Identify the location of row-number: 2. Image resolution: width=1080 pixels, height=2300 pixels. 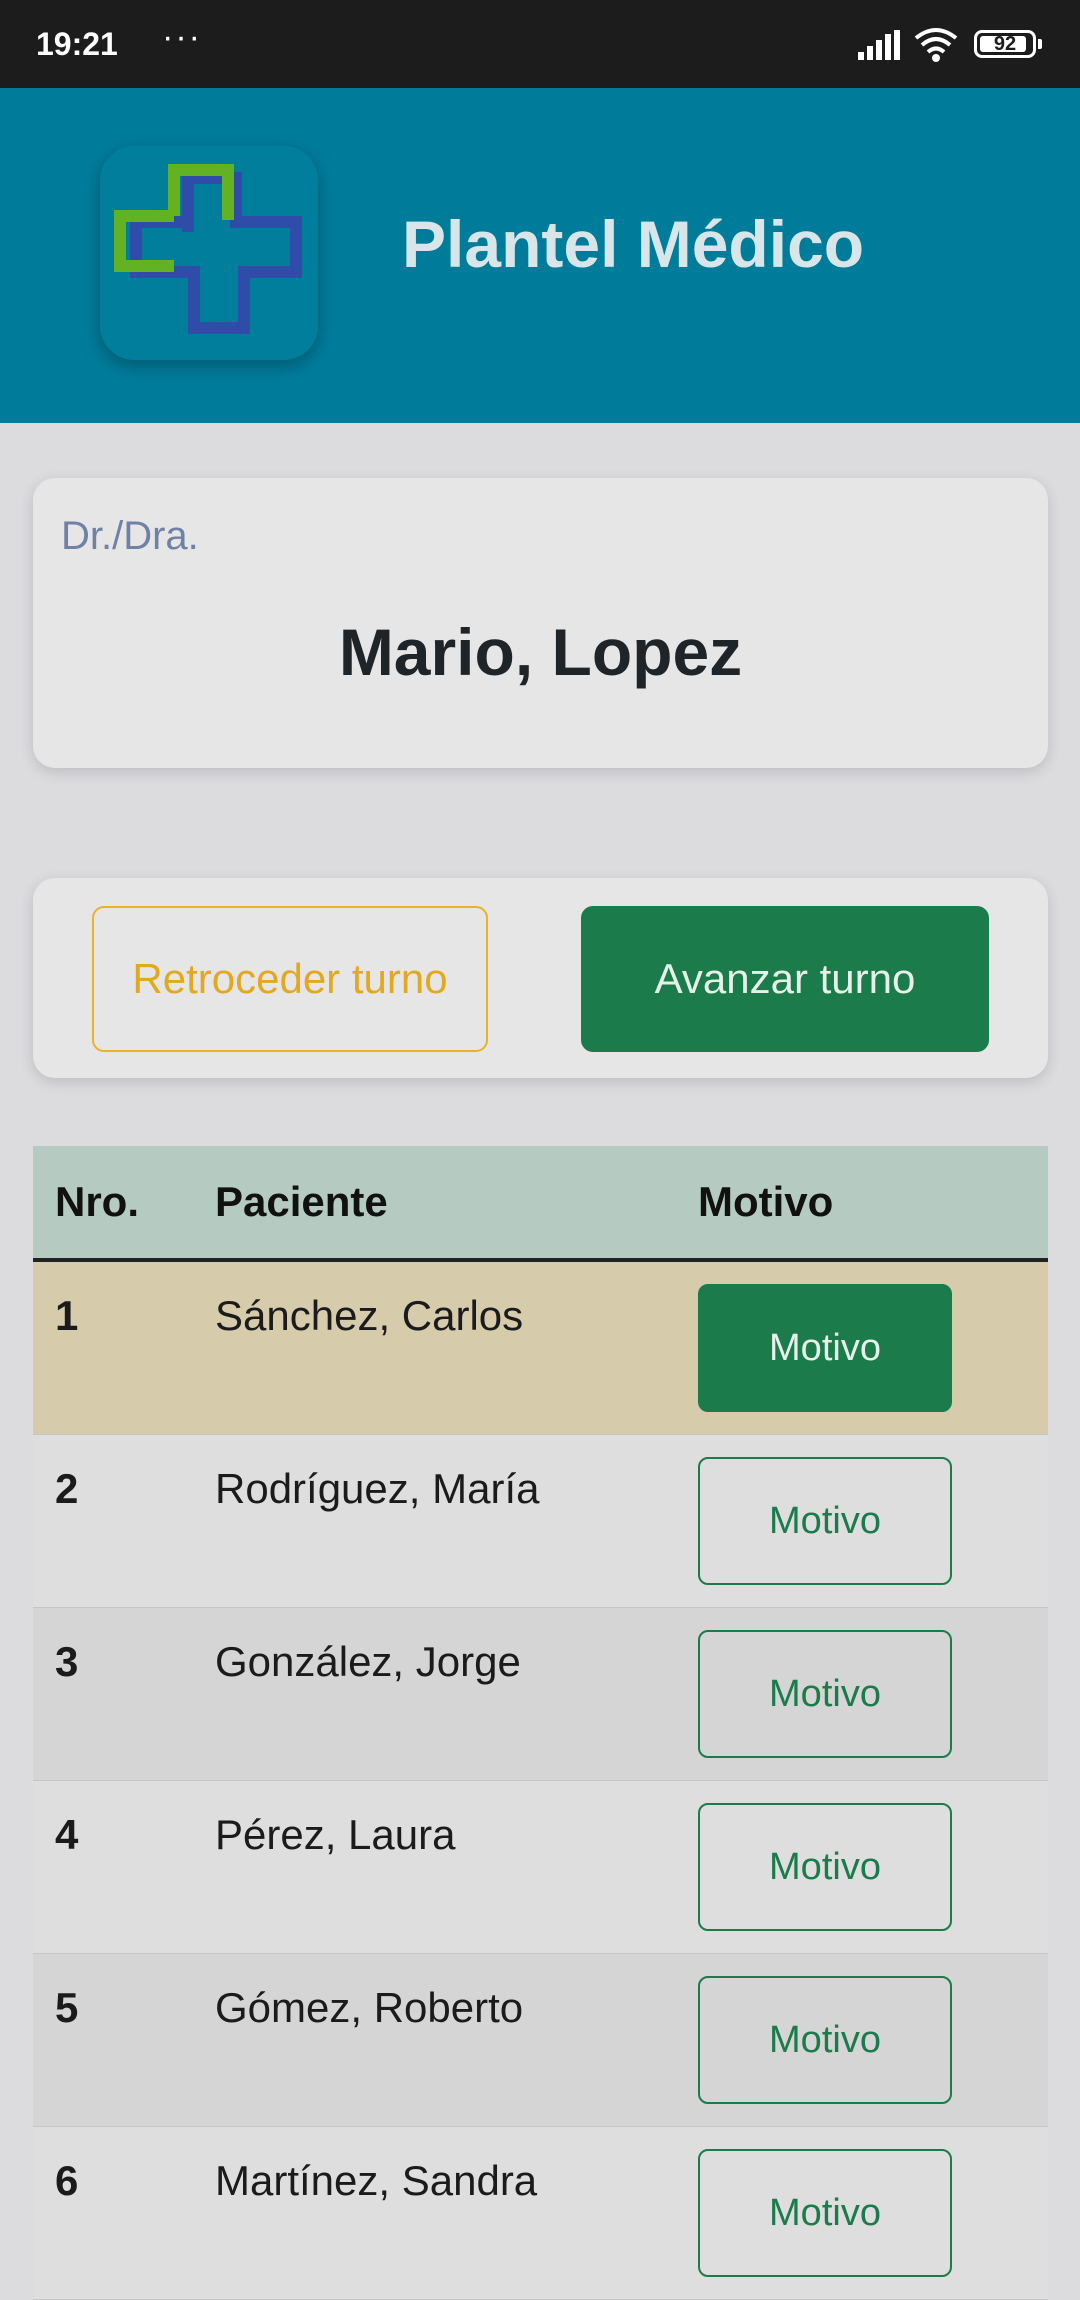
(67, 1488).